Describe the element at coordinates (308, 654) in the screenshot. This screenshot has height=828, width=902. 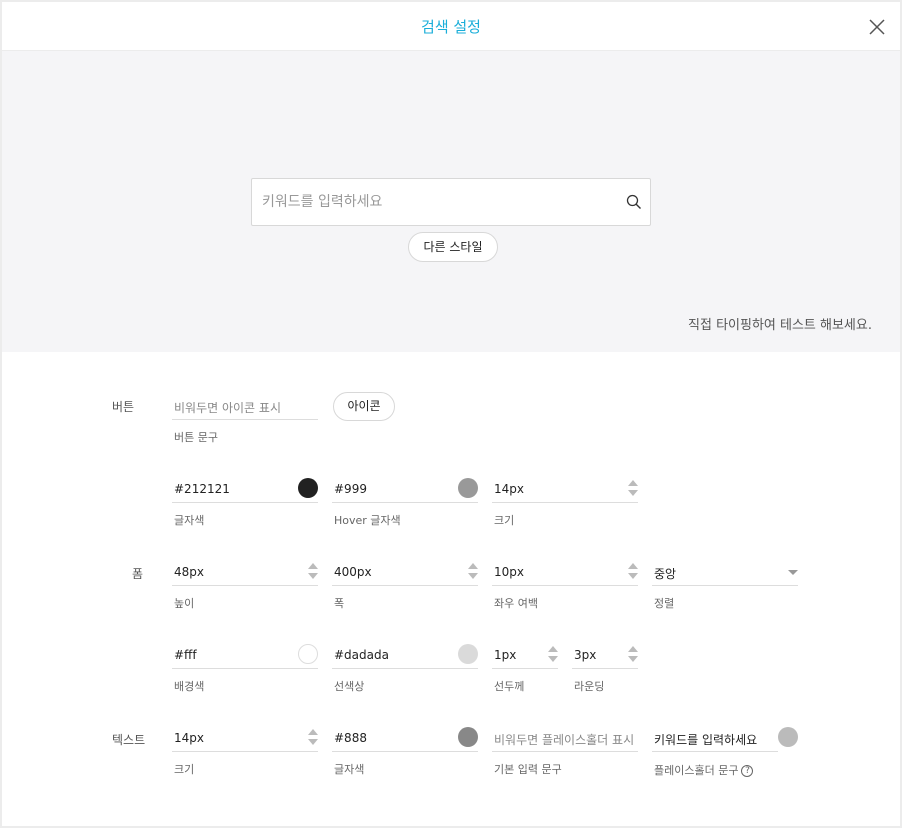
I see `form-bg-color-swatch` at that location.